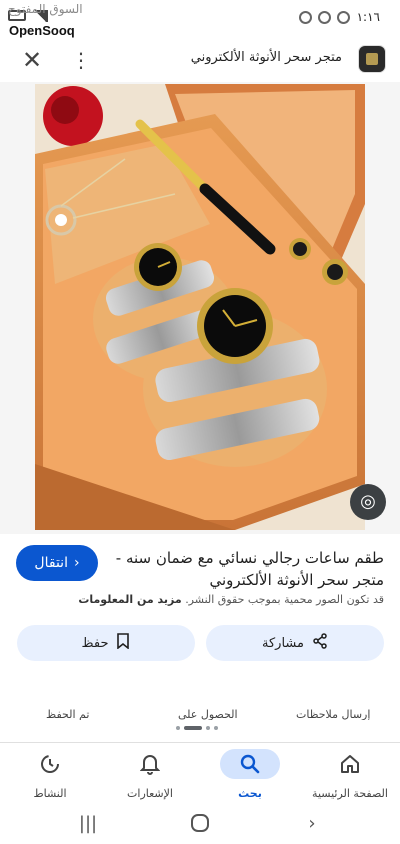  I want to click on nav-activity: النشاط, so click(50, 777).